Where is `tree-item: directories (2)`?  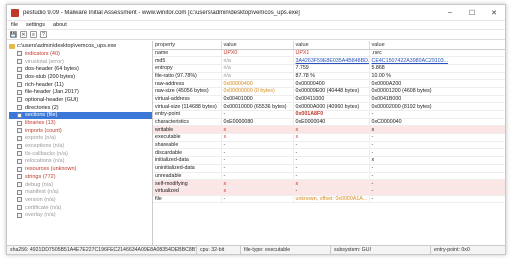
tree-item: directories (2) is located at coordinates (80, 108).